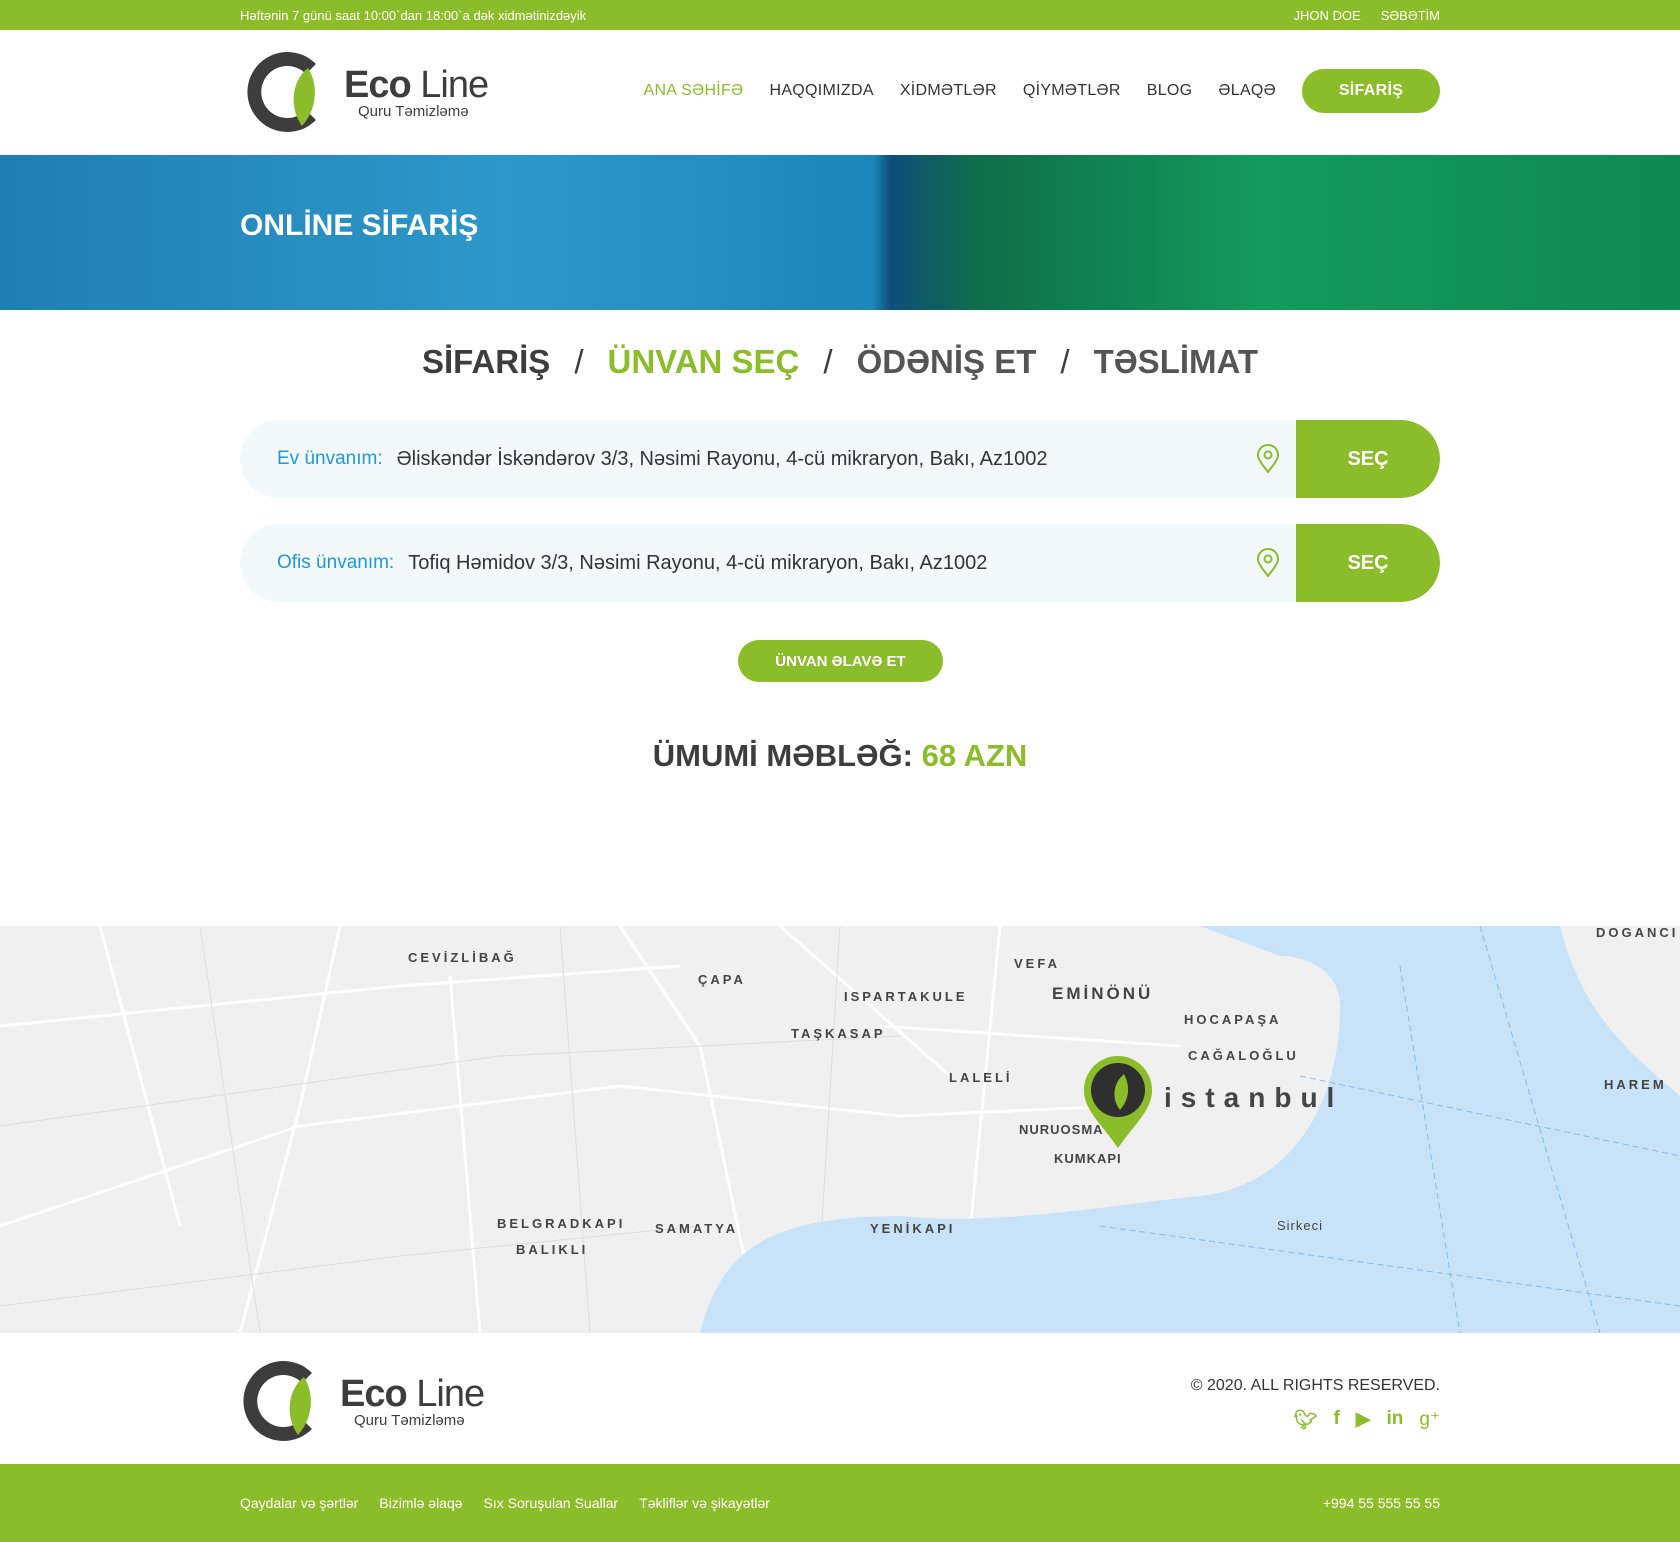  Describe the element at coordinates (336, 562) in the screenshot. I see `address-label: Ofis ünvanım:` at that location.